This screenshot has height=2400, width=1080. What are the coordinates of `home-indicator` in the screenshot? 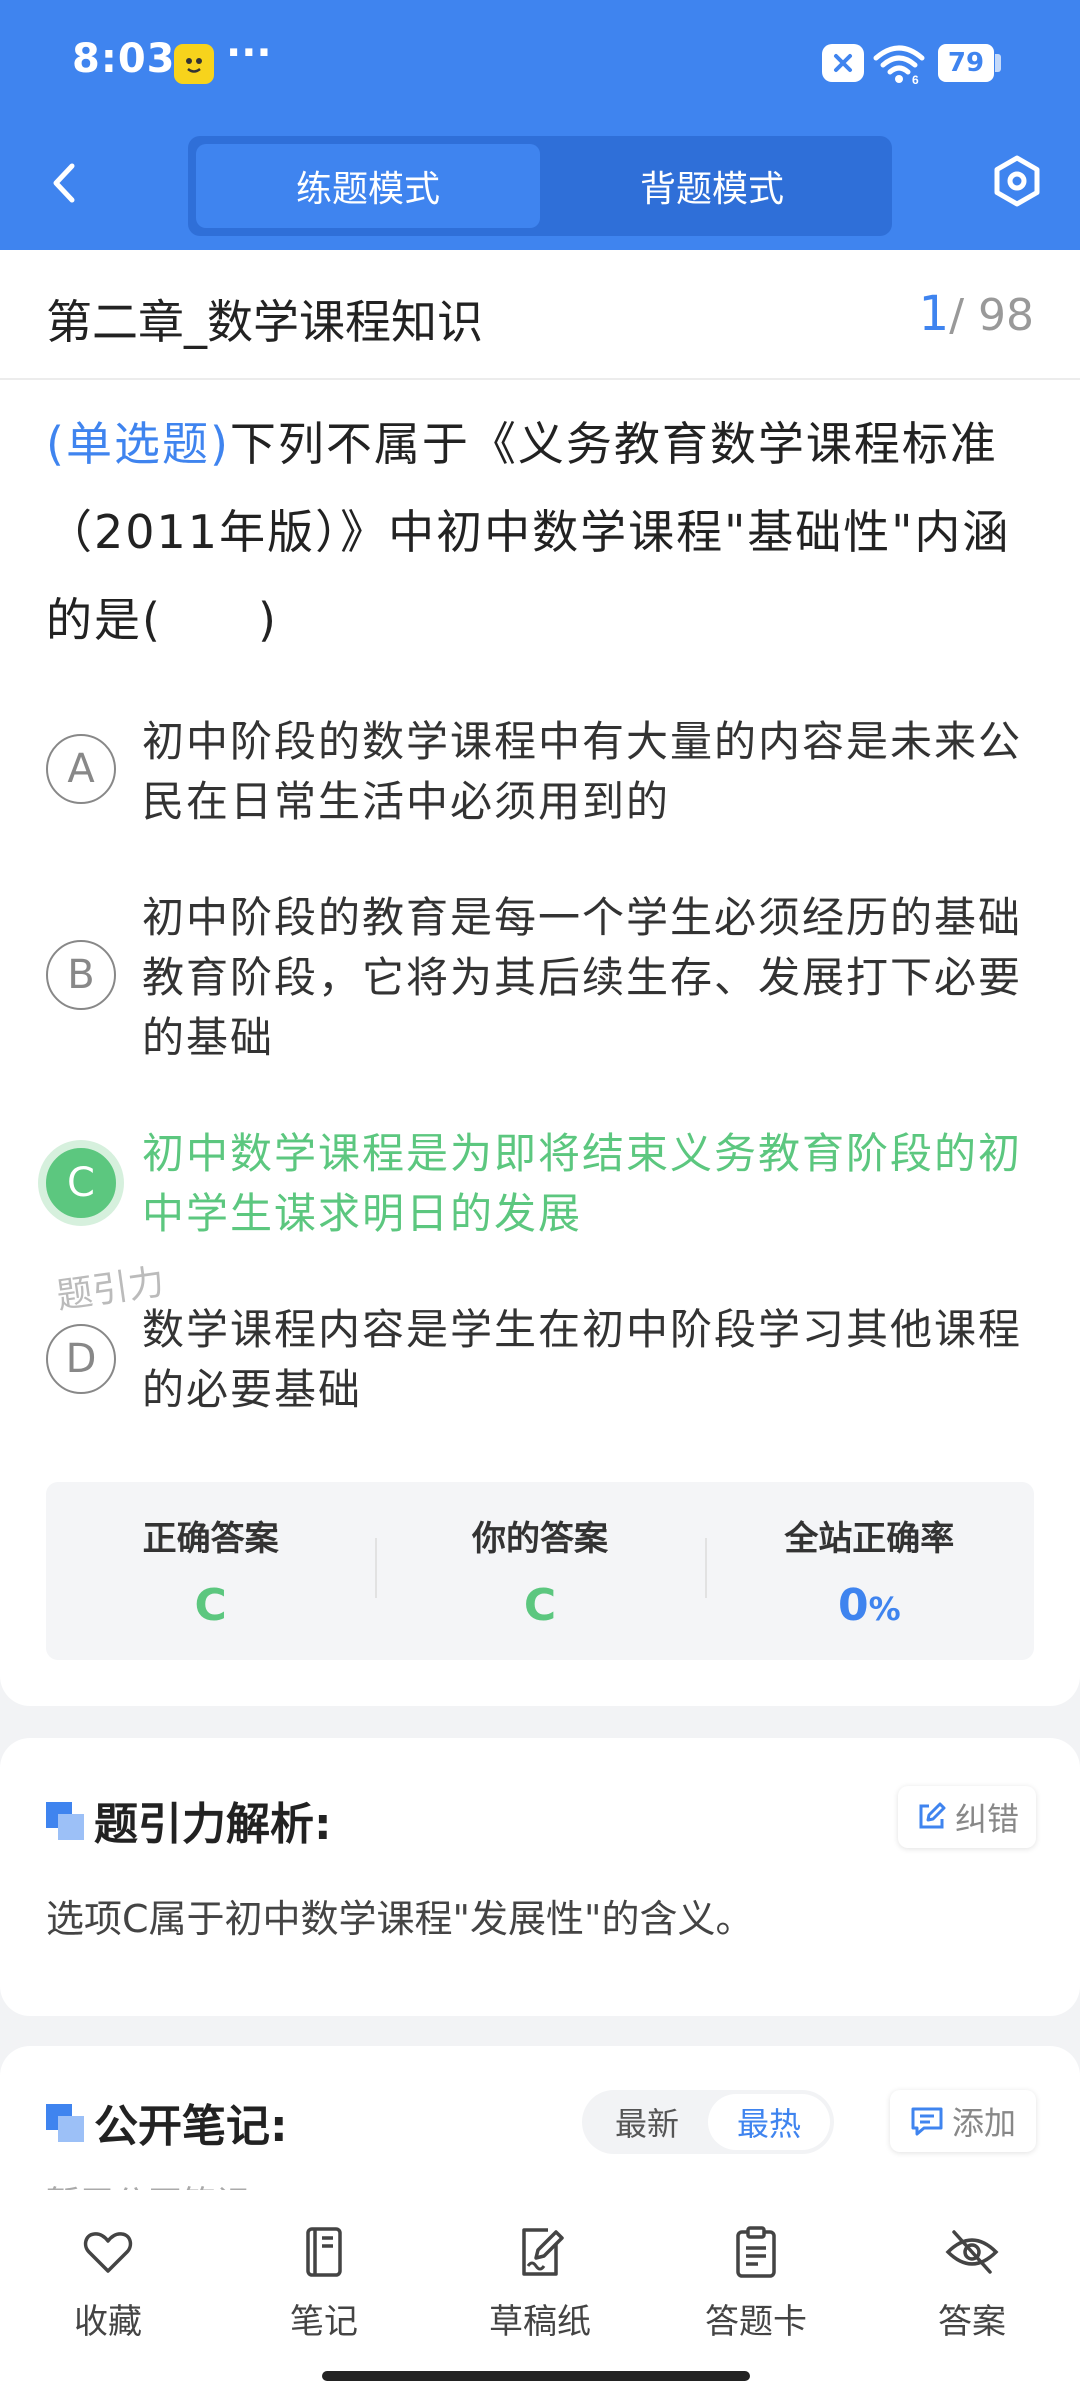 It's located at (536, 2376).